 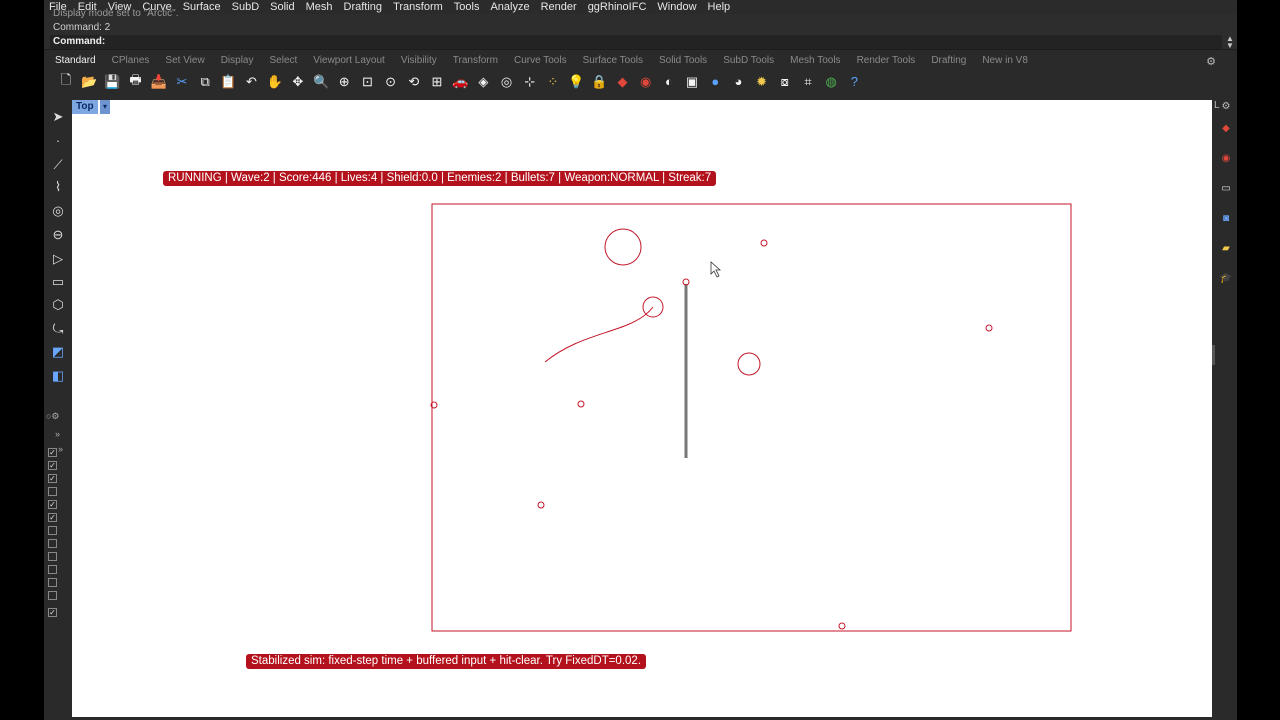 What do you see at coordinates (105, 107) in the screenshot?
I see `viewport-dropdown-icon: ▾` at bounding box center [105, 107].